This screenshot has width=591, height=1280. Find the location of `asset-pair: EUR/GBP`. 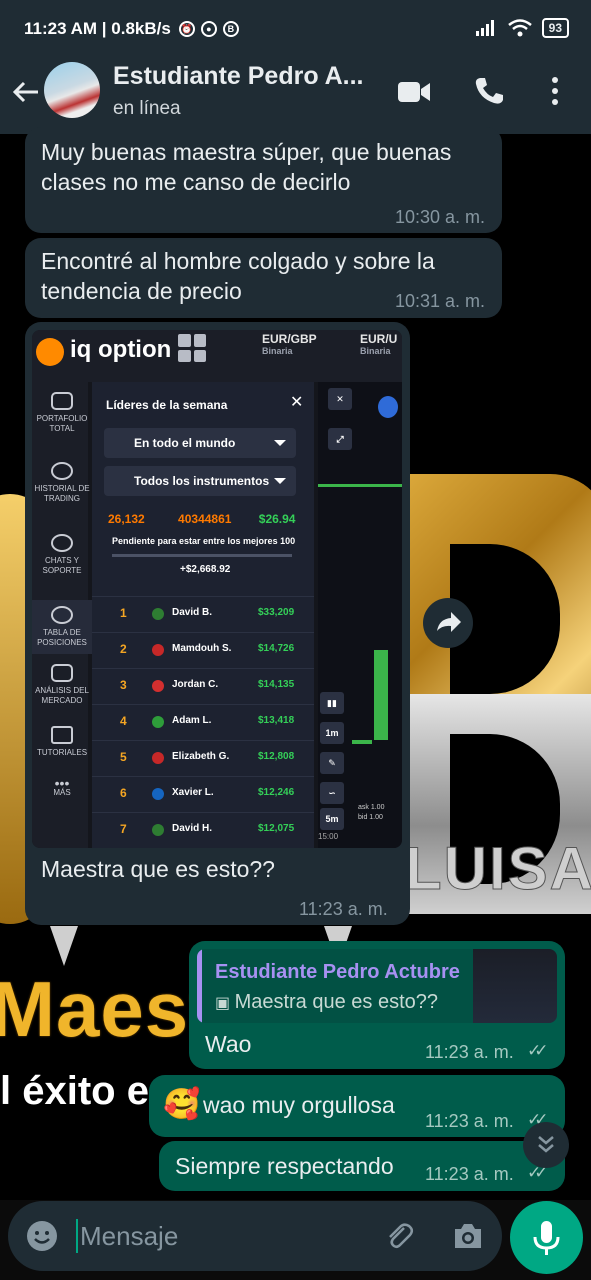

asset-pair: EUR/GBP is located at coordinates (289, 339).